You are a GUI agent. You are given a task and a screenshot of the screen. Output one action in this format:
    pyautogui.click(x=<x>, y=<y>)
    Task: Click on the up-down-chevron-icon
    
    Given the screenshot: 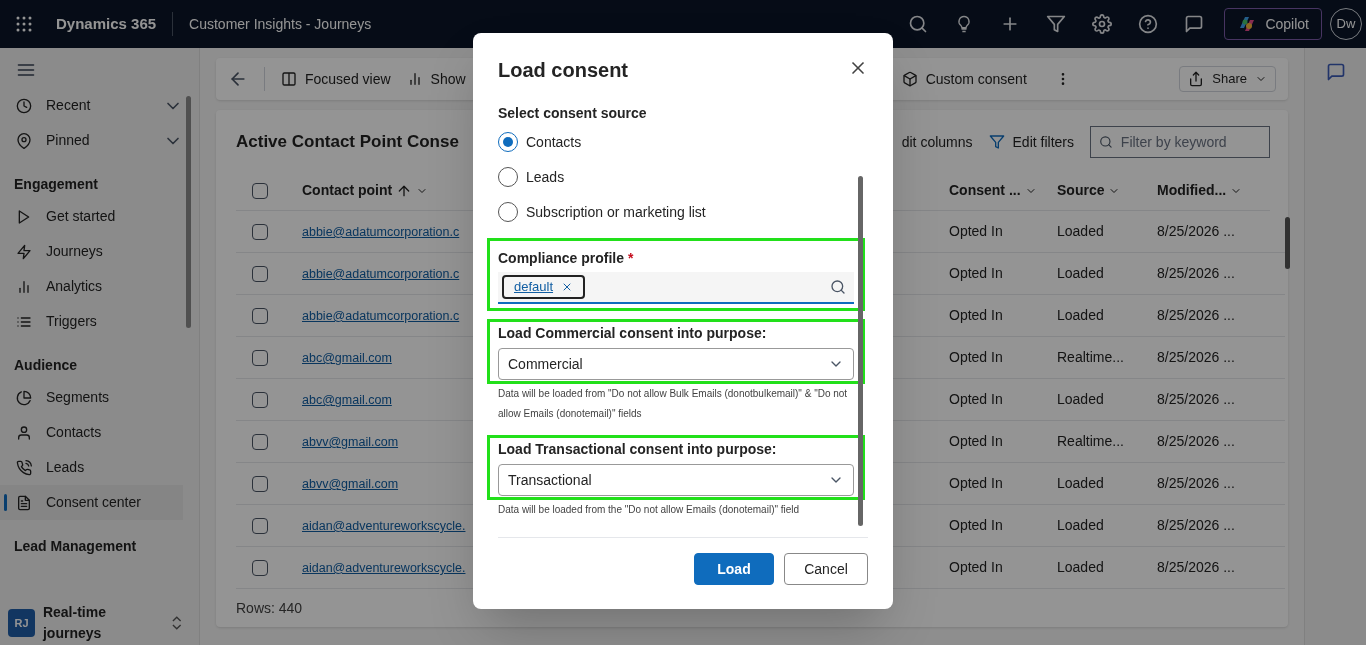 What is the action you would take?
    pyautogui.click(x=177, y=623)
    